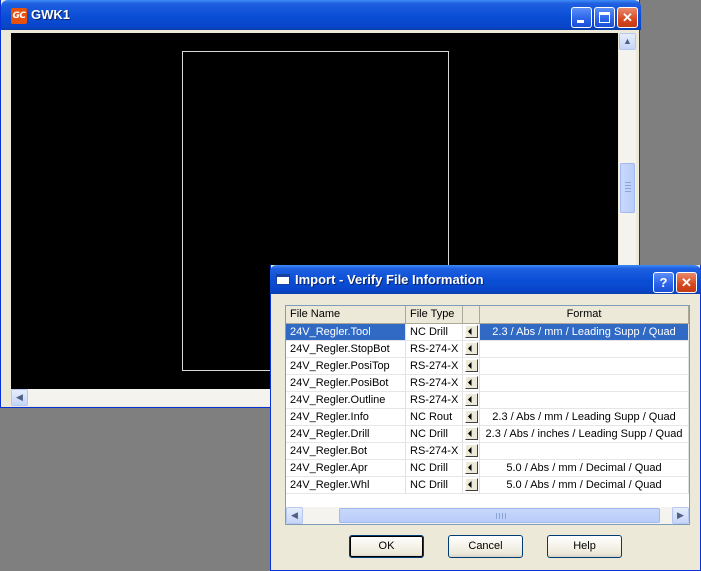 The image size is (701, 571). I want to click on file-name-cell: 24V_Regler.Whl, so click(346, 485).